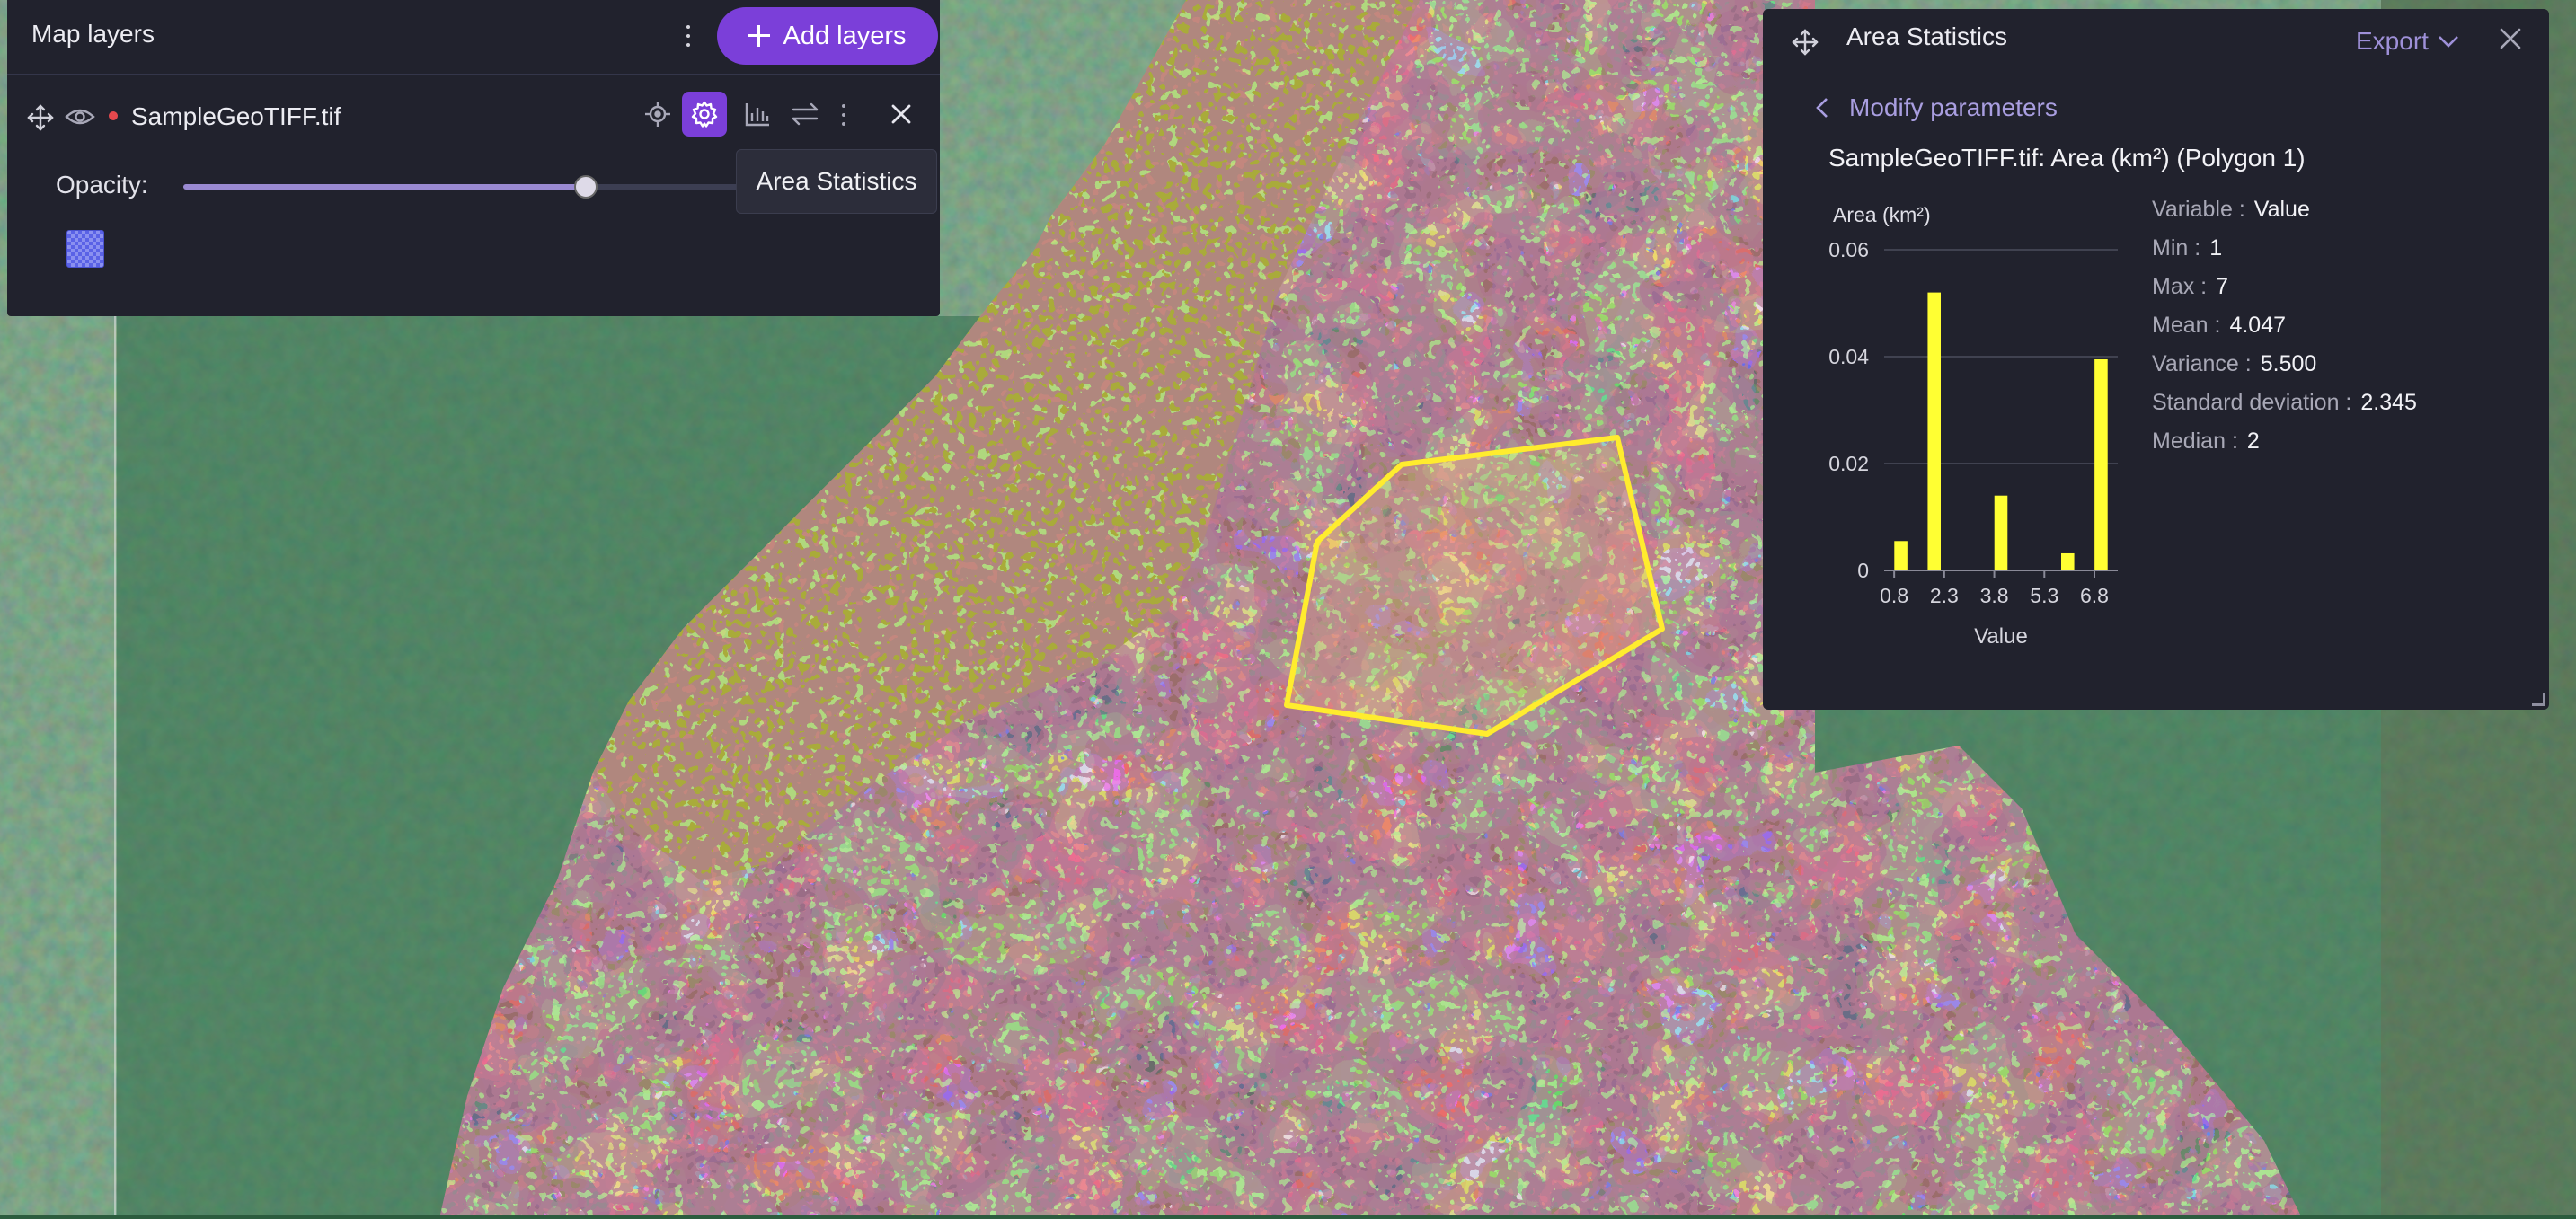 The image size is (2576, 1219). I want to click on stat-value: 1, so click(2216, 248).